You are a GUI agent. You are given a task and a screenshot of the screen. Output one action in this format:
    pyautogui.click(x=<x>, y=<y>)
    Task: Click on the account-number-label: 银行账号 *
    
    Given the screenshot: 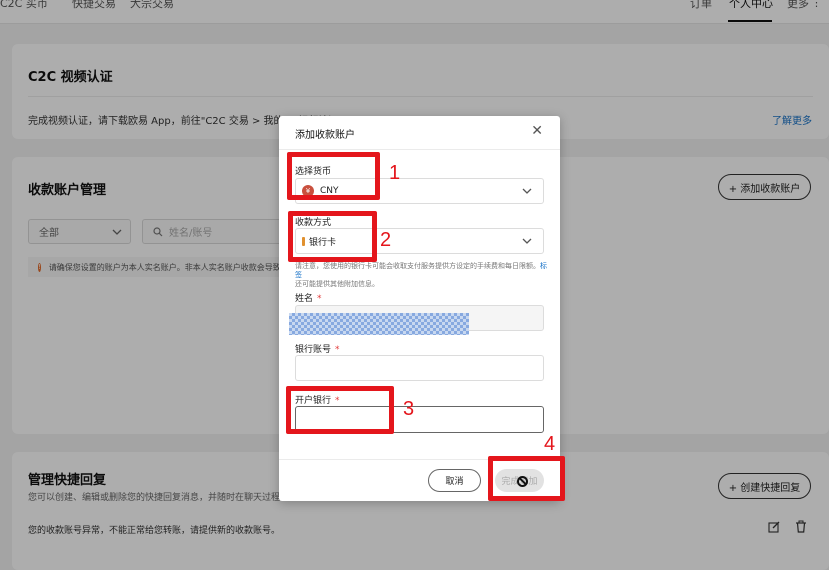 What is the action you would take?
    pyautogui.click(x=317, y=348)
    